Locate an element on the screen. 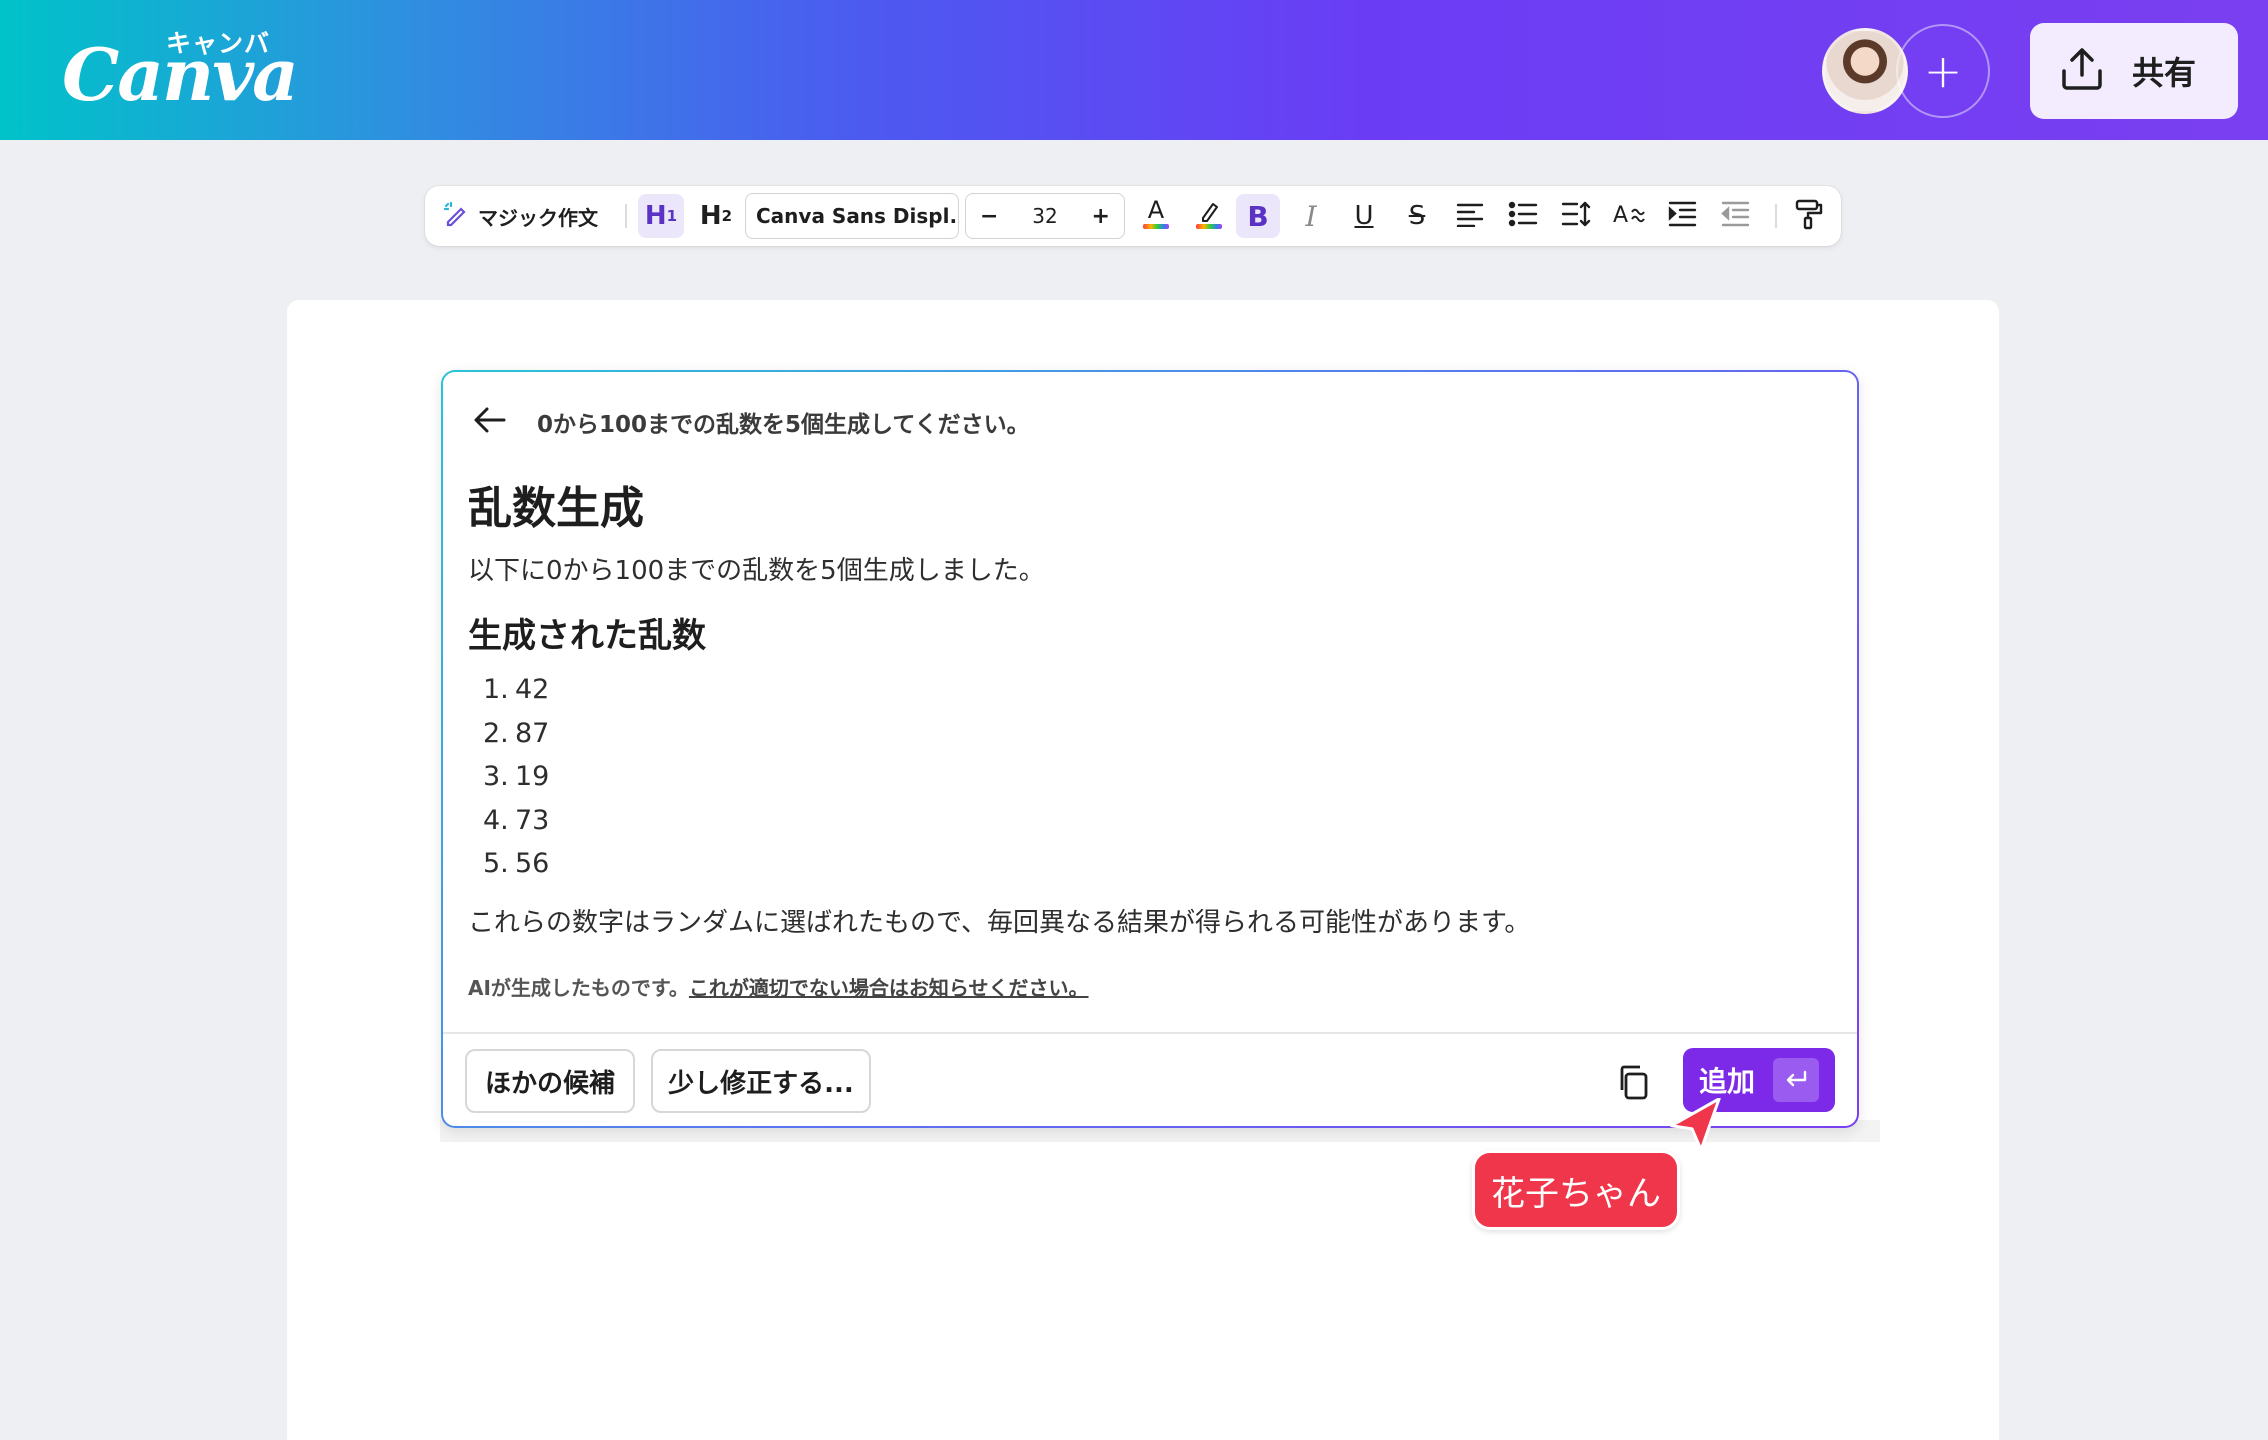  list-item: 1. 42 is located at coordinates (516, 690).